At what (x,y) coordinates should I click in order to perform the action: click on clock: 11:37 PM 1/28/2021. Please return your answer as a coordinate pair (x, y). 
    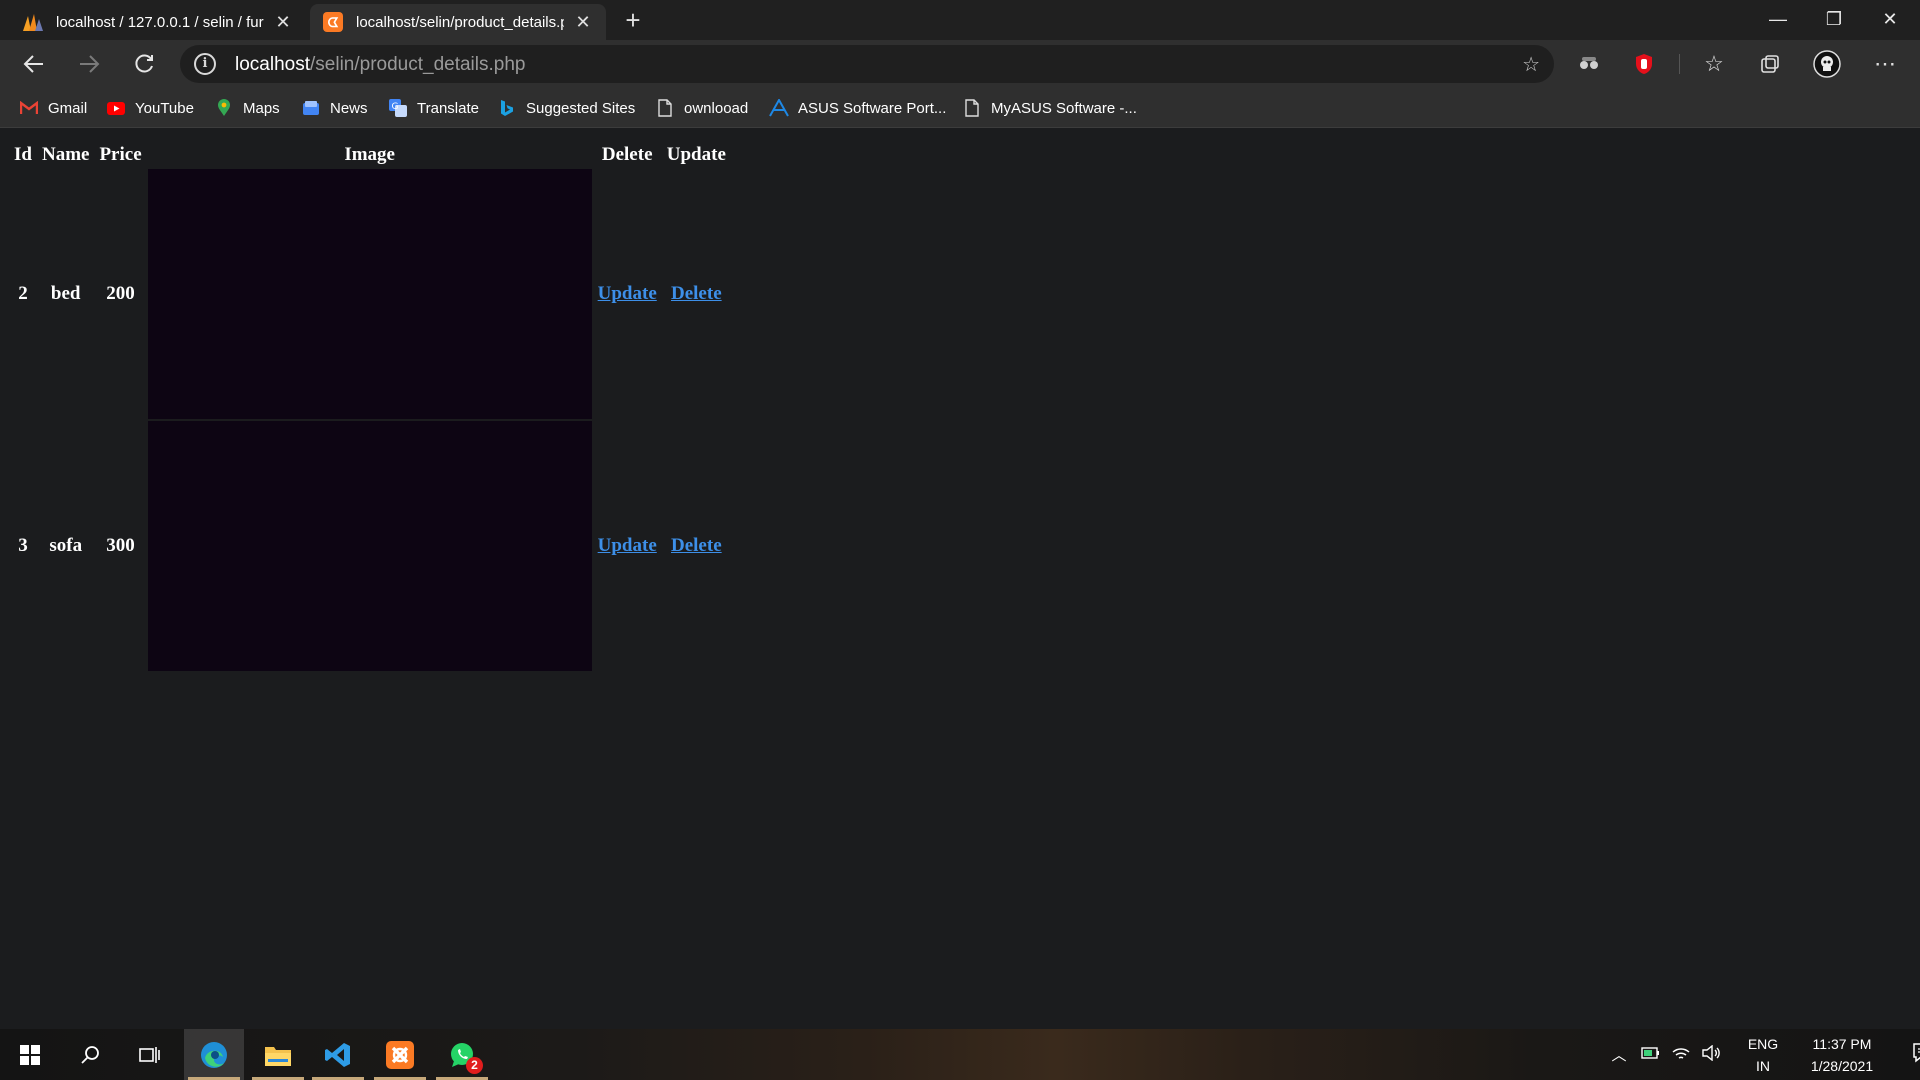
    Looking at the image, I should click on (1842, 1055).